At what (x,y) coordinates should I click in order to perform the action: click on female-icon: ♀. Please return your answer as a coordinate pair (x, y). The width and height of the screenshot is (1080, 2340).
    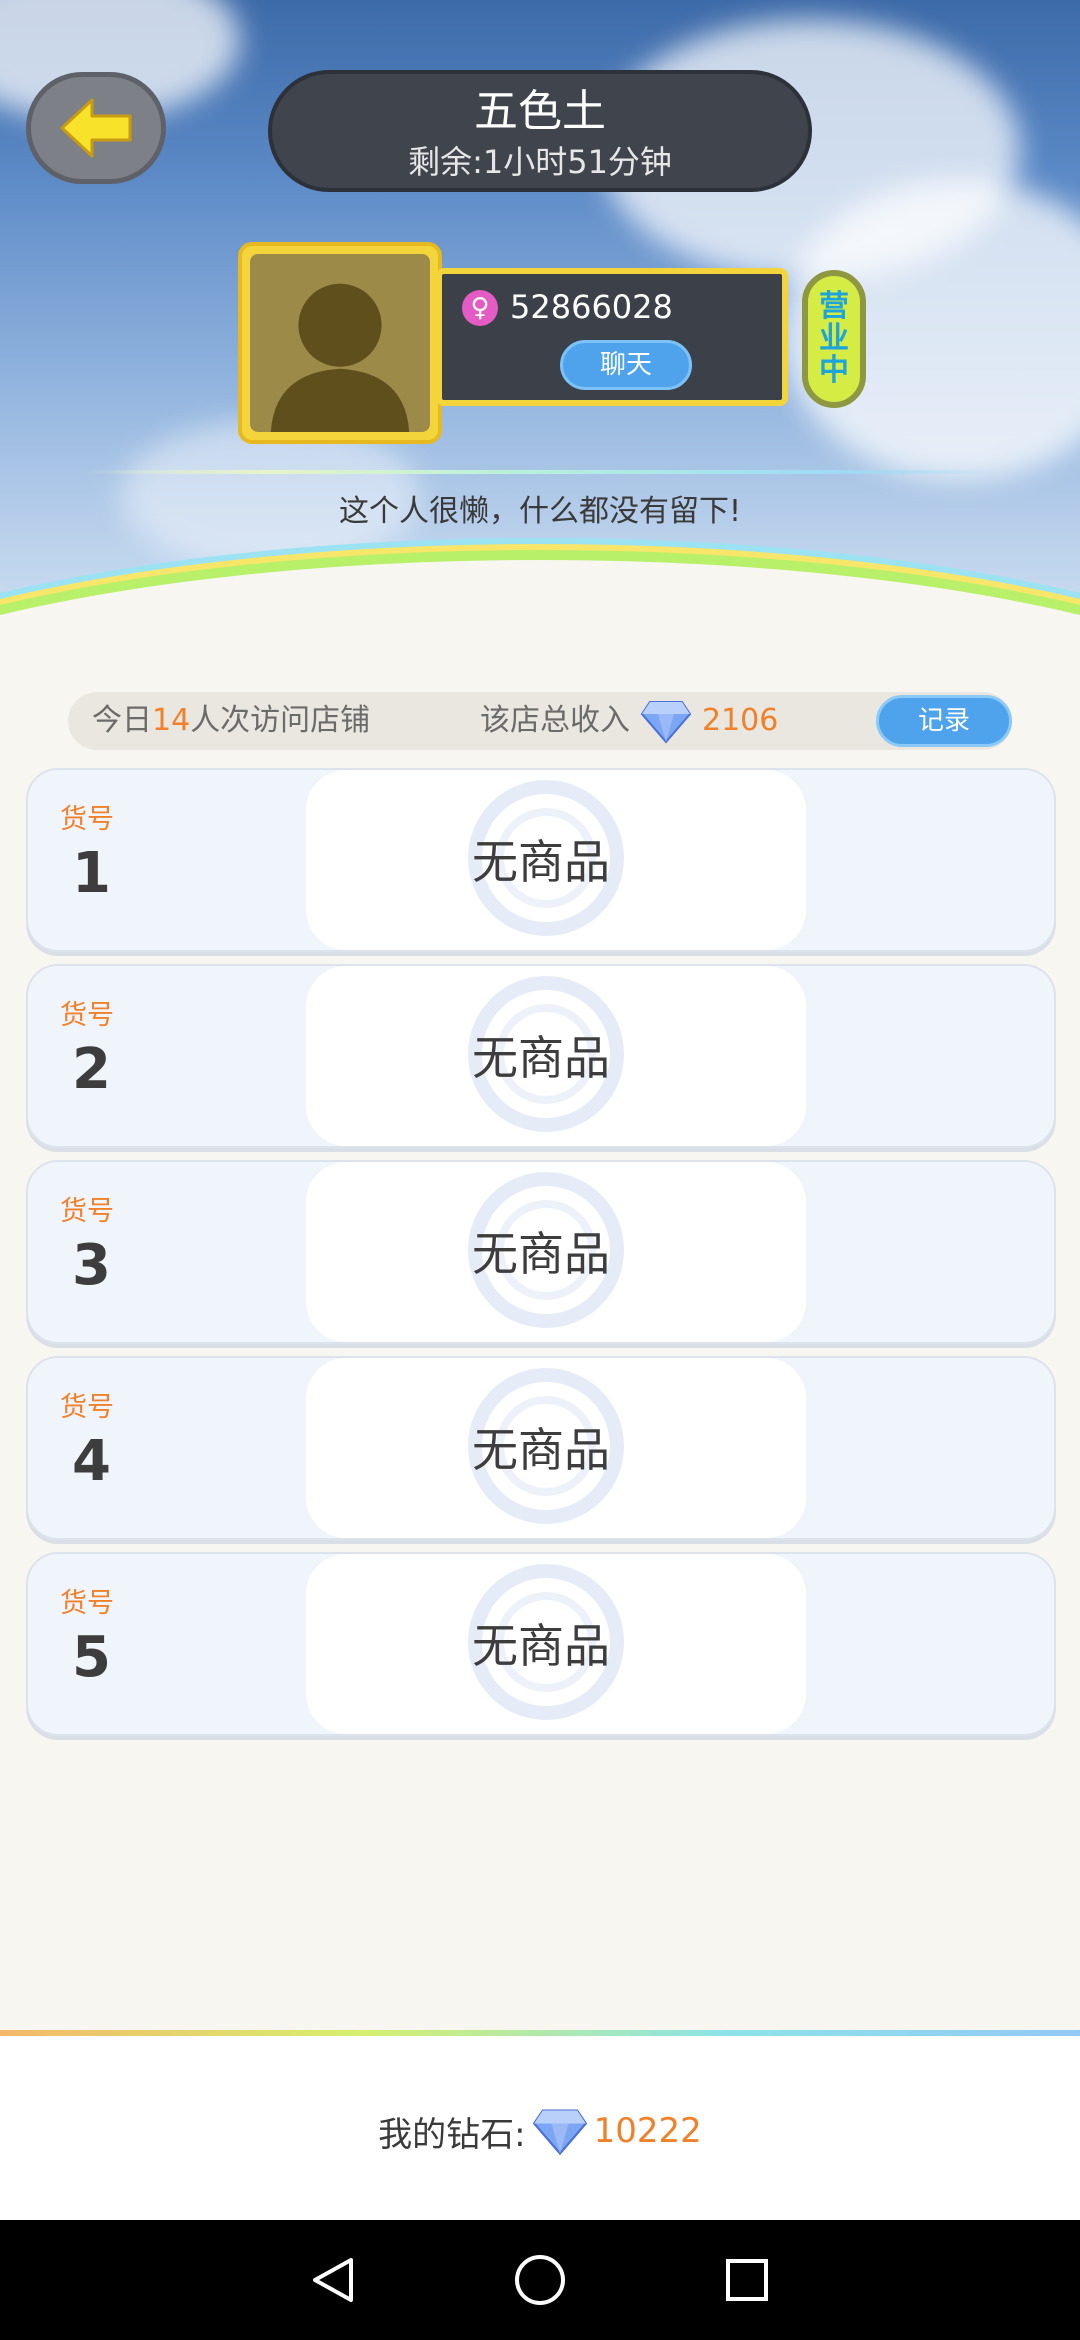
    Looking at the image, I should click on (480, 308).